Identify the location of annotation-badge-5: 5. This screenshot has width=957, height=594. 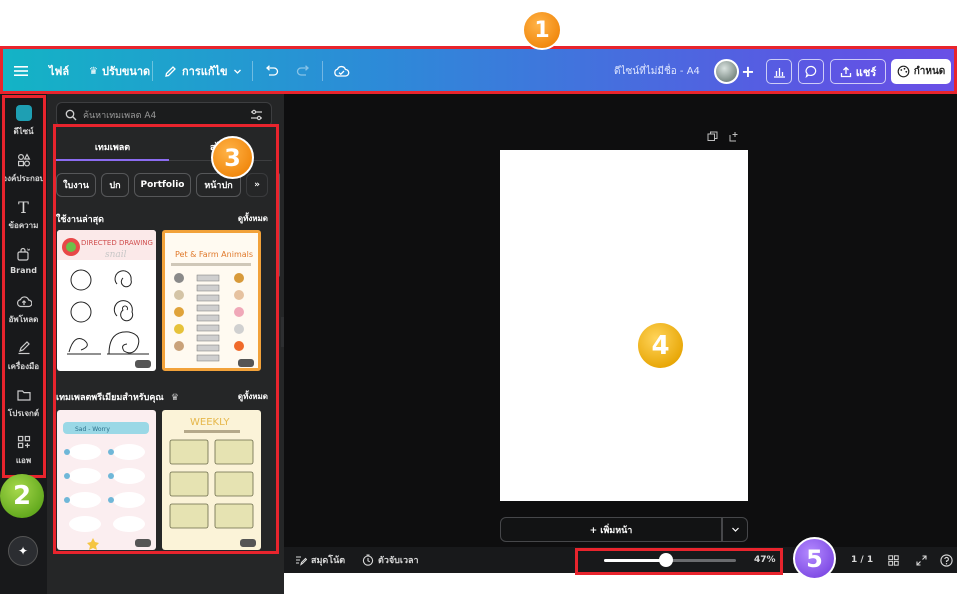
(814, 558).